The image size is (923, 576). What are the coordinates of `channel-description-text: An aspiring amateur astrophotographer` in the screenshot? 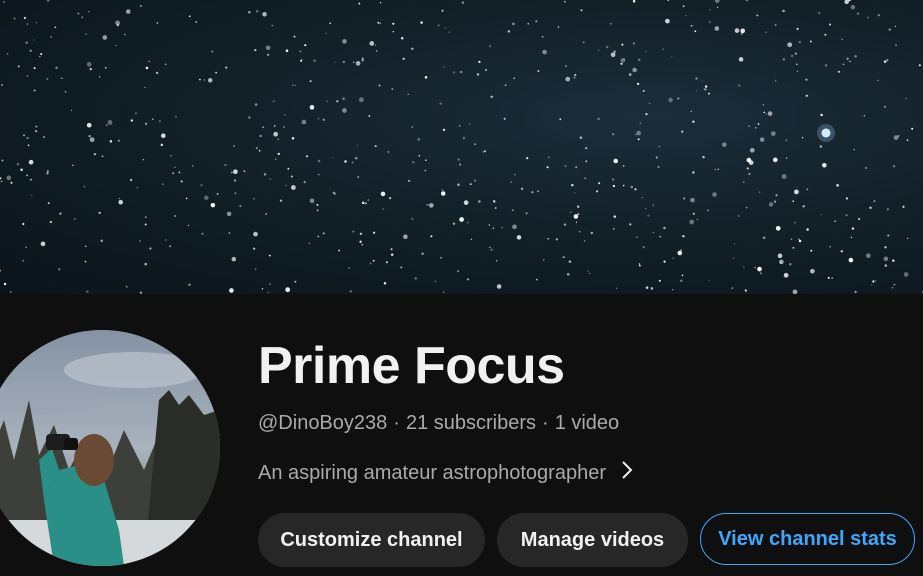 It's located at (432, 473).